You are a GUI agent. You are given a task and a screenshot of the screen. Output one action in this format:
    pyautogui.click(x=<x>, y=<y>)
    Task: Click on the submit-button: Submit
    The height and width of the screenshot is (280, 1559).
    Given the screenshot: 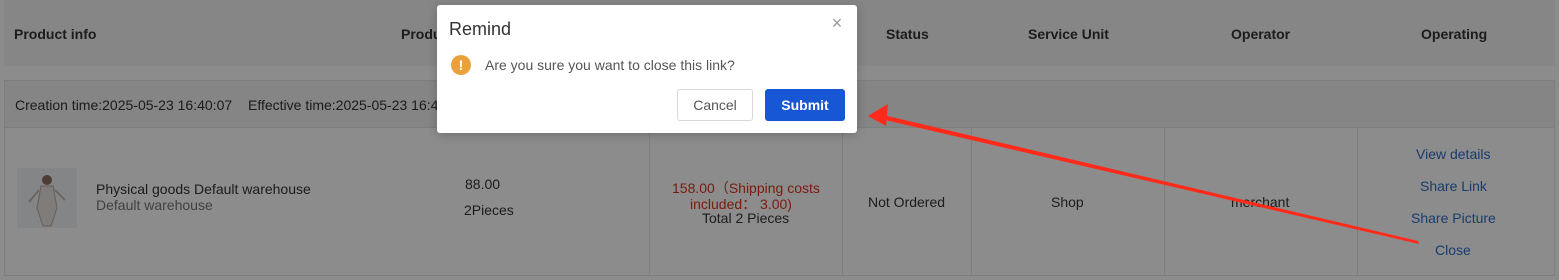 What is the action you would take?
    pyautogui.click(x=805, y=105)
    